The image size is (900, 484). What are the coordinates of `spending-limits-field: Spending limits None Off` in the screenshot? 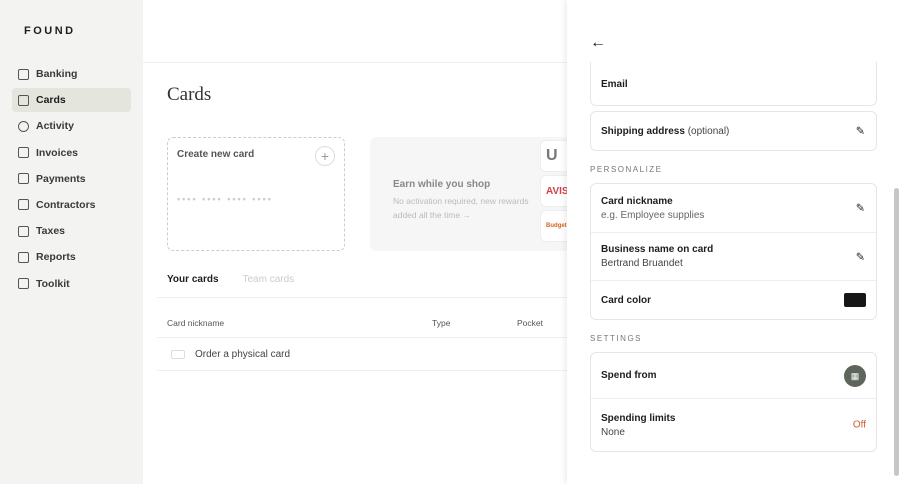 It's located at (733, 425).